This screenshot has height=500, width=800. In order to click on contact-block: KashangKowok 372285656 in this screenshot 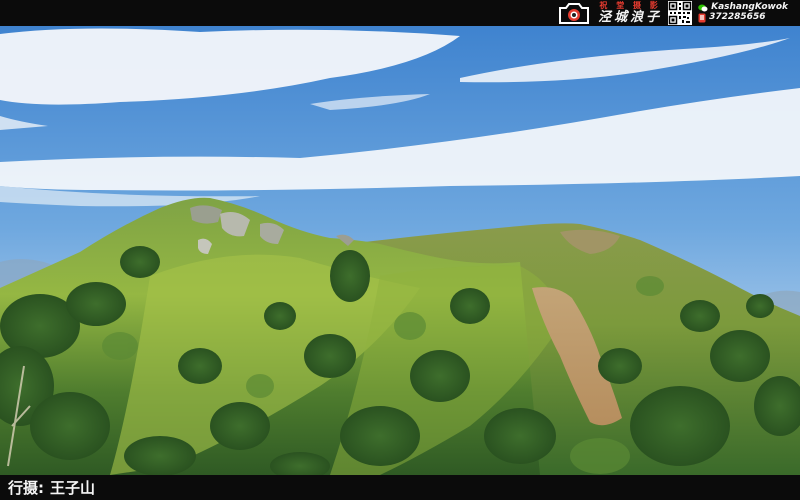, I will do `click(743, 12)`.